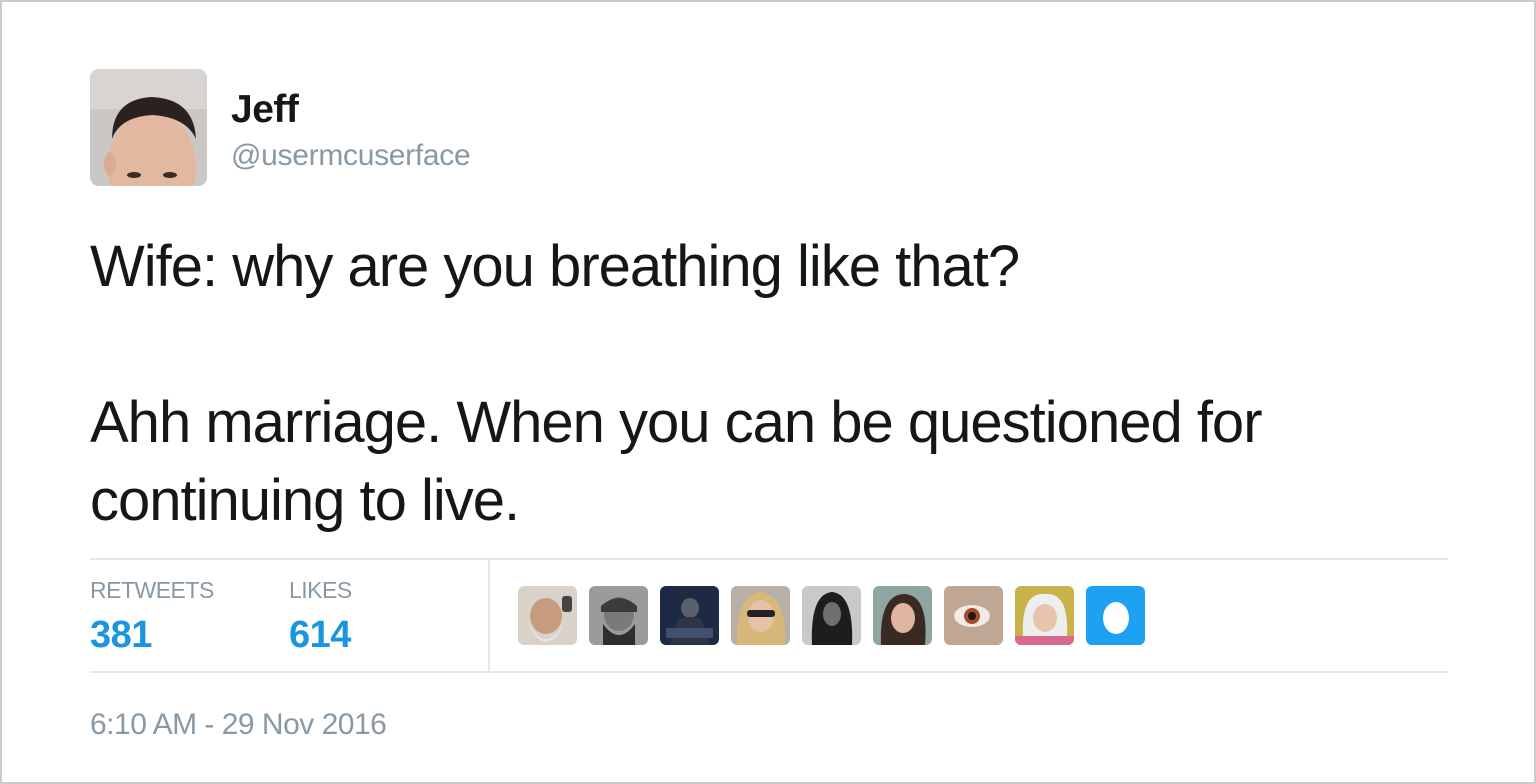  What do you see at coordinates (152, 590) in the screenshot?
I see `retweets-label: RETWEETS` at bounding box center [152, 590].